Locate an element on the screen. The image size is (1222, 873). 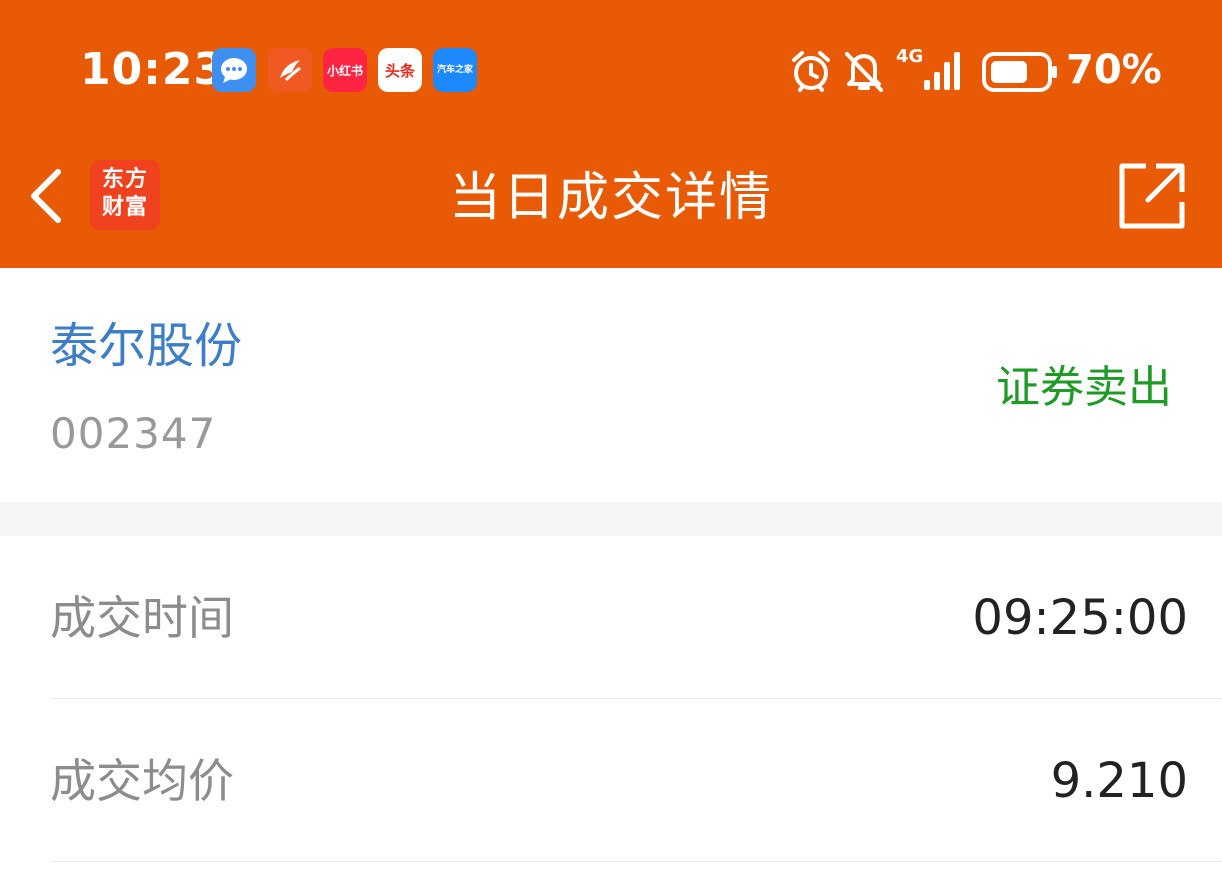
toutiao-app-icon: 头条 is located at coordinates (400, 70).